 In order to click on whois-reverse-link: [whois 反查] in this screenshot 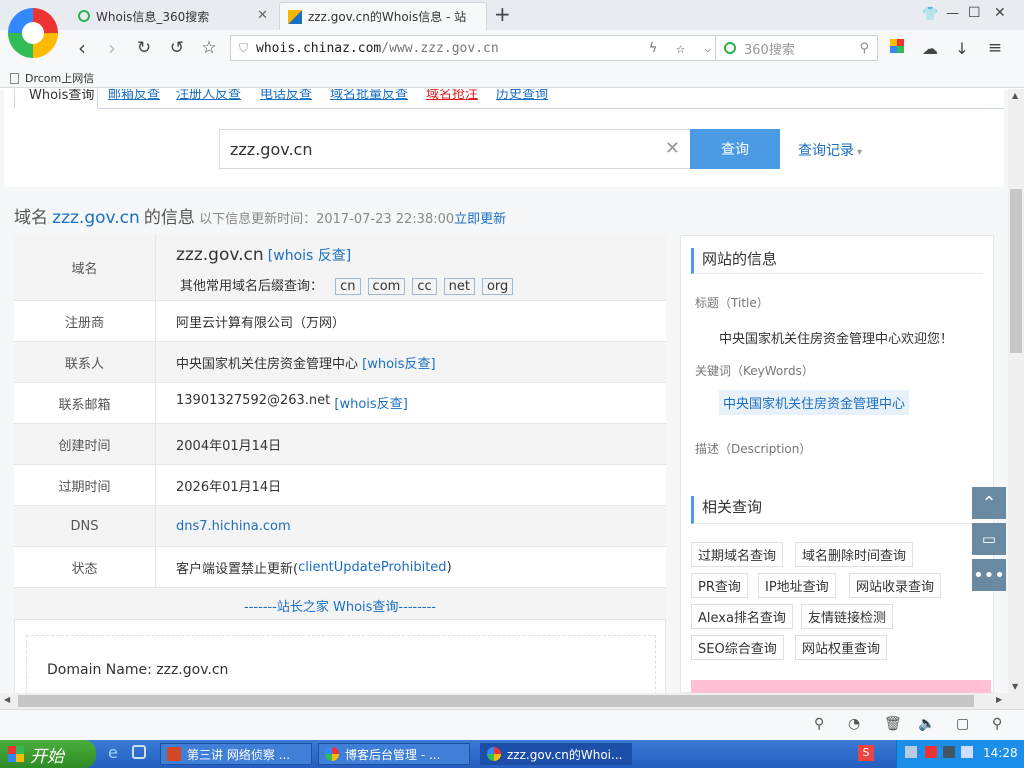, I will do `click(309, 256)`.